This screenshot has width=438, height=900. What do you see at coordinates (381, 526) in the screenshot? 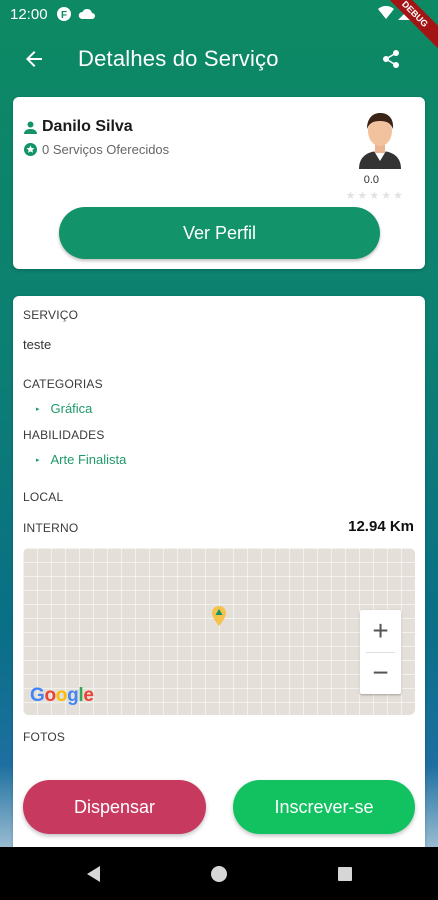
I see `distance-value: 12.94 Km` at bounding box center [381, 526].